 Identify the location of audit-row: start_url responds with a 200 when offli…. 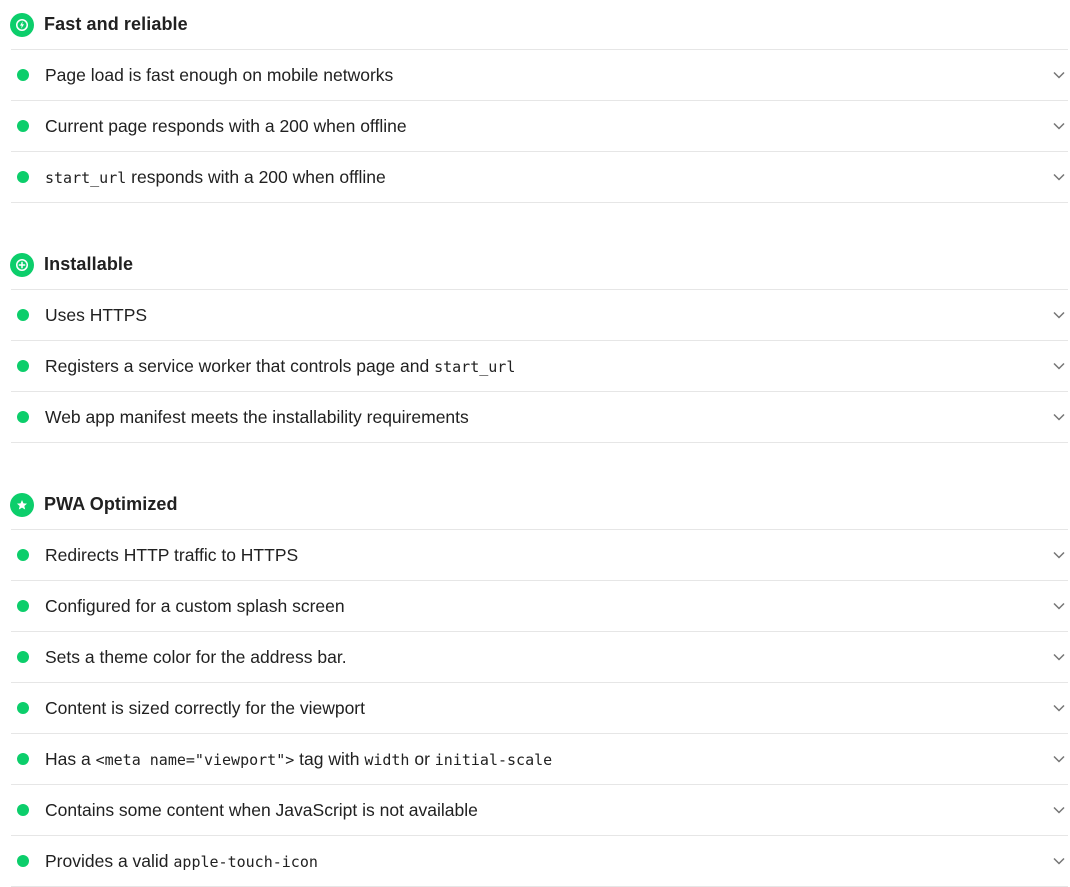
(539, 177).